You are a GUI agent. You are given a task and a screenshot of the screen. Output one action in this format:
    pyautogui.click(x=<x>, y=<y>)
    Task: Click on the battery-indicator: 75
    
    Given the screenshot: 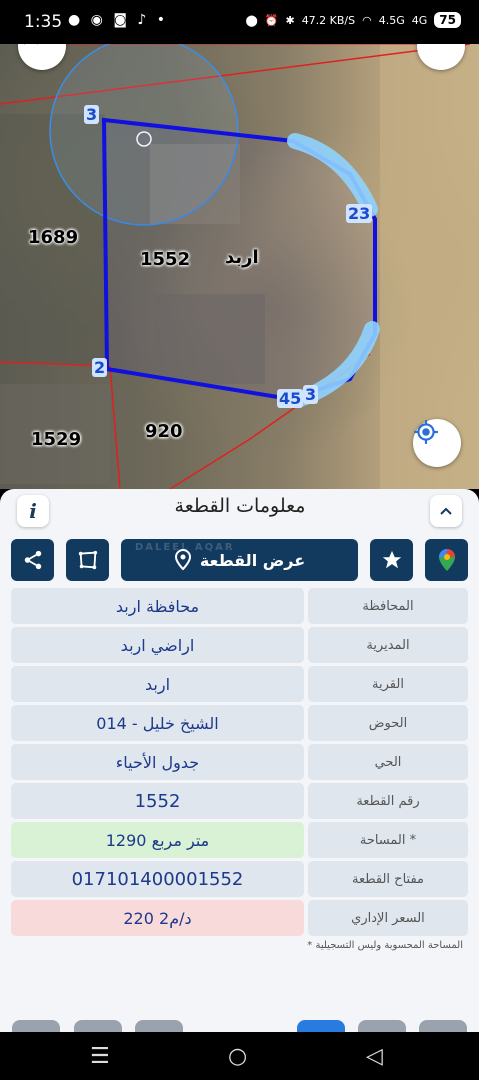 What is the action you would take?
    pyautogui.click(x=447, y=20)
    